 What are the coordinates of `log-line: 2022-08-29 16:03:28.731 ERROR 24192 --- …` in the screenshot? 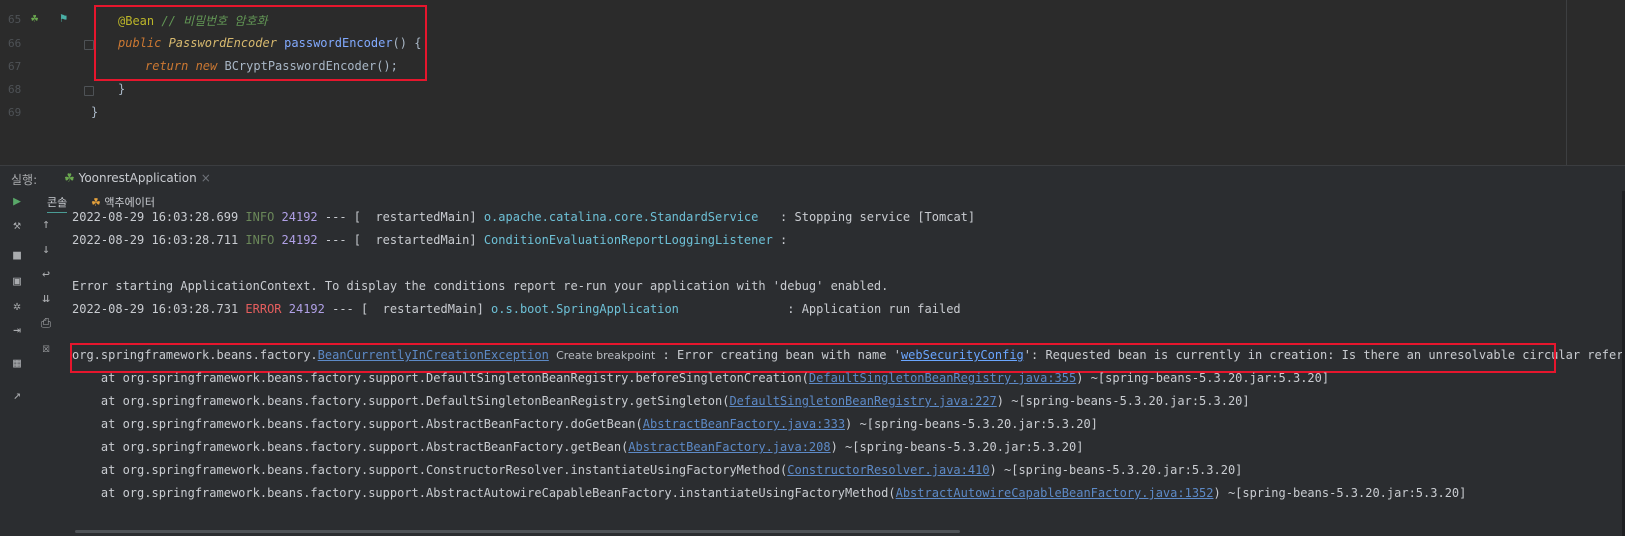 It's located at (516, 309).